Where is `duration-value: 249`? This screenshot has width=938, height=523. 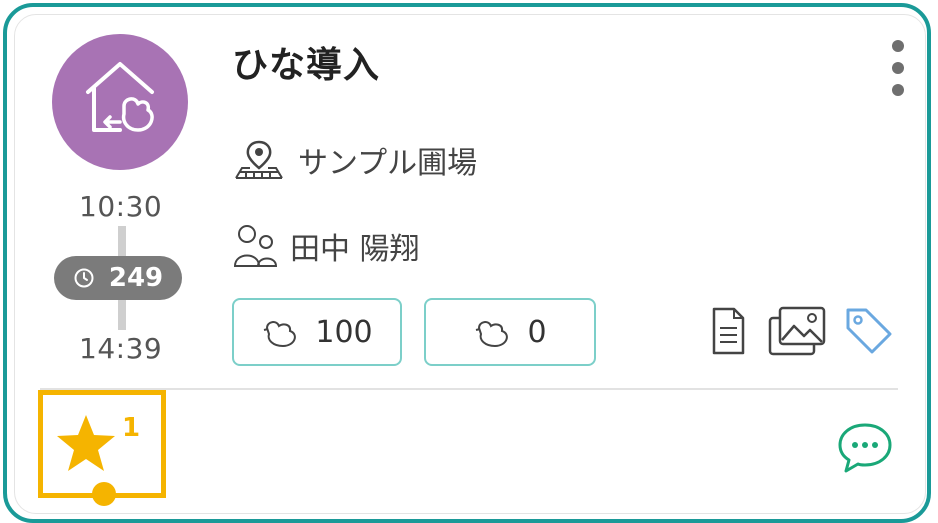
duration-value: 249 is located at coordinates (136, 278).